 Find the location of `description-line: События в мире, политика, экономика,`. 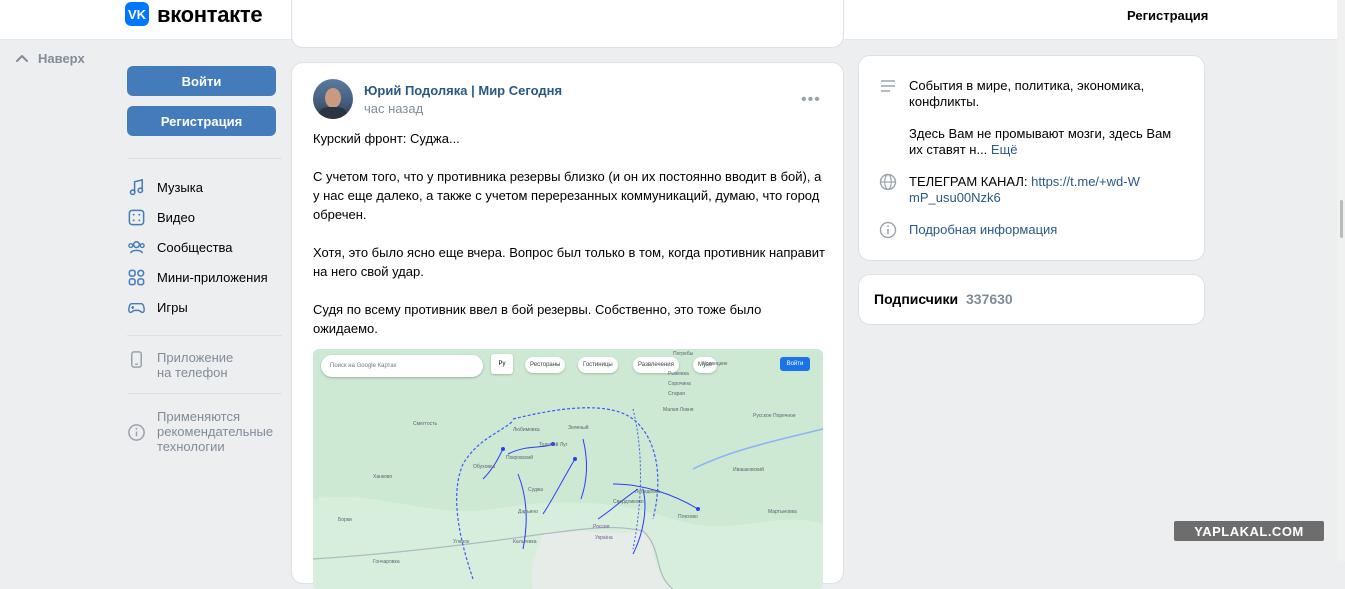

description-line: События в мире, политика, экономика, is located at coordinates (1027, 85).